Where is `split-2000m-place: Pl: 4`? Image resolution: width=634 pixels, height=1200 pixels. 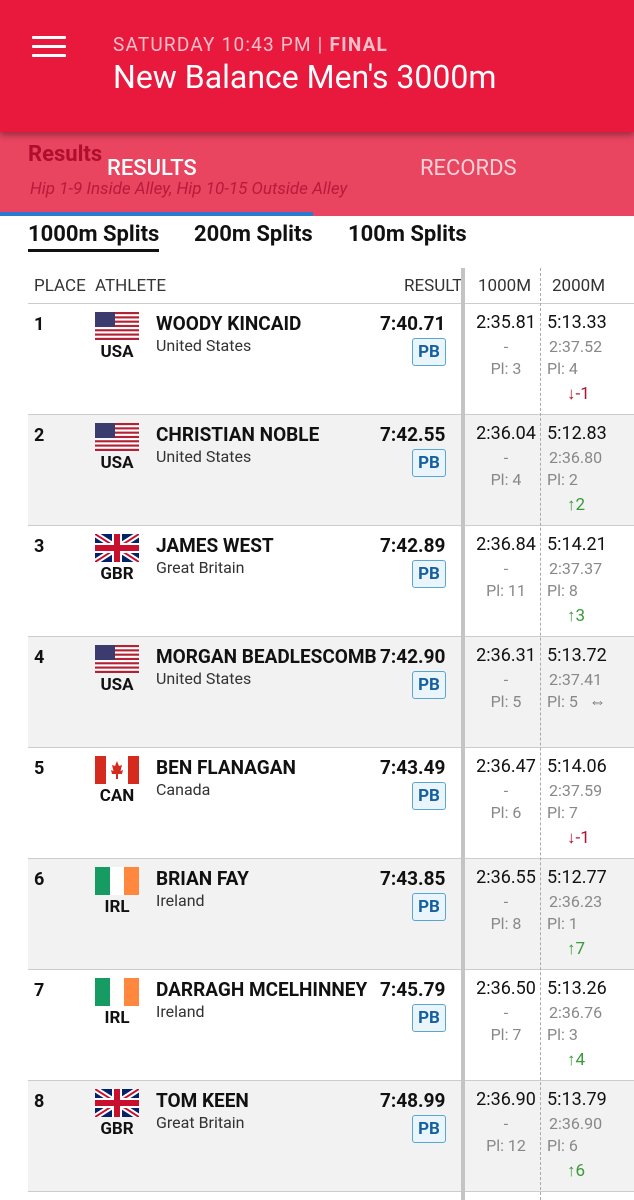 split-2000m-place: Pl: 4 is located at coordinates (562, 368).